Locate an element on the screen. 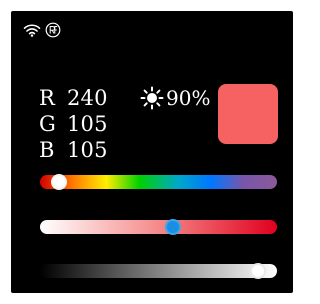 This screenshot has height=304, width=320. rgb-readout: R 240 G 105 B 105 is located at coordinates (89, 124).